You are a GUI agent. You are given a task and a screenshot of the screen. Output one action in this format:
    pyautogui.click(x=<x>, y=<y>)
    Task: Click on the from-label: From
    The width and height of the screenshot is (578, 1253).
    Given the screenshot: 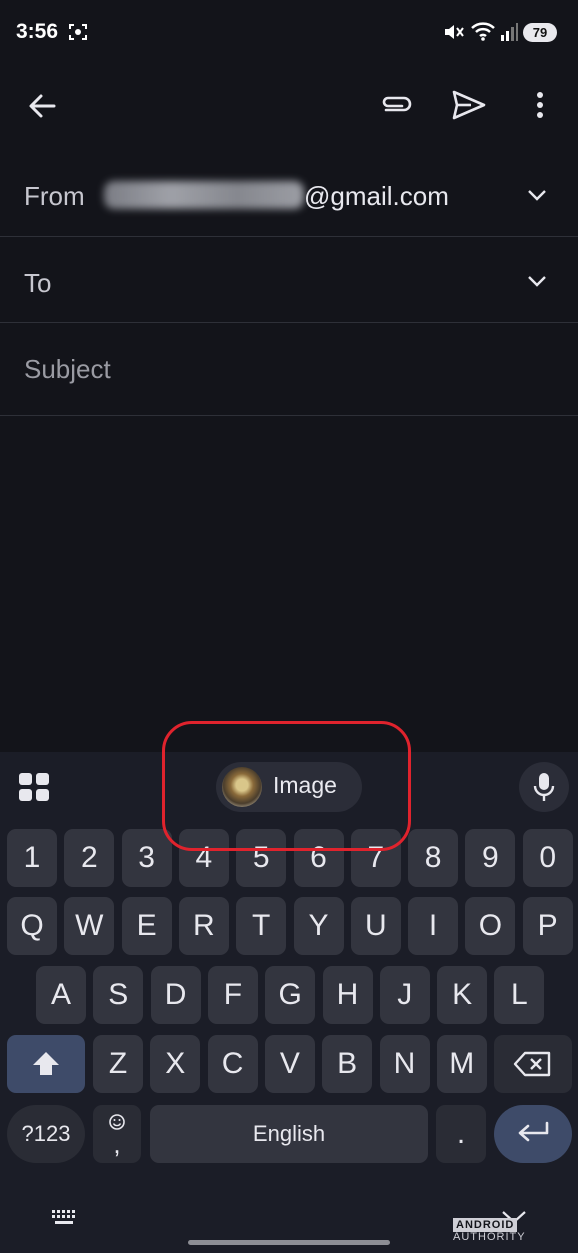 What is the action you would take?
    pyautogui.click(x=54, y=196)
    